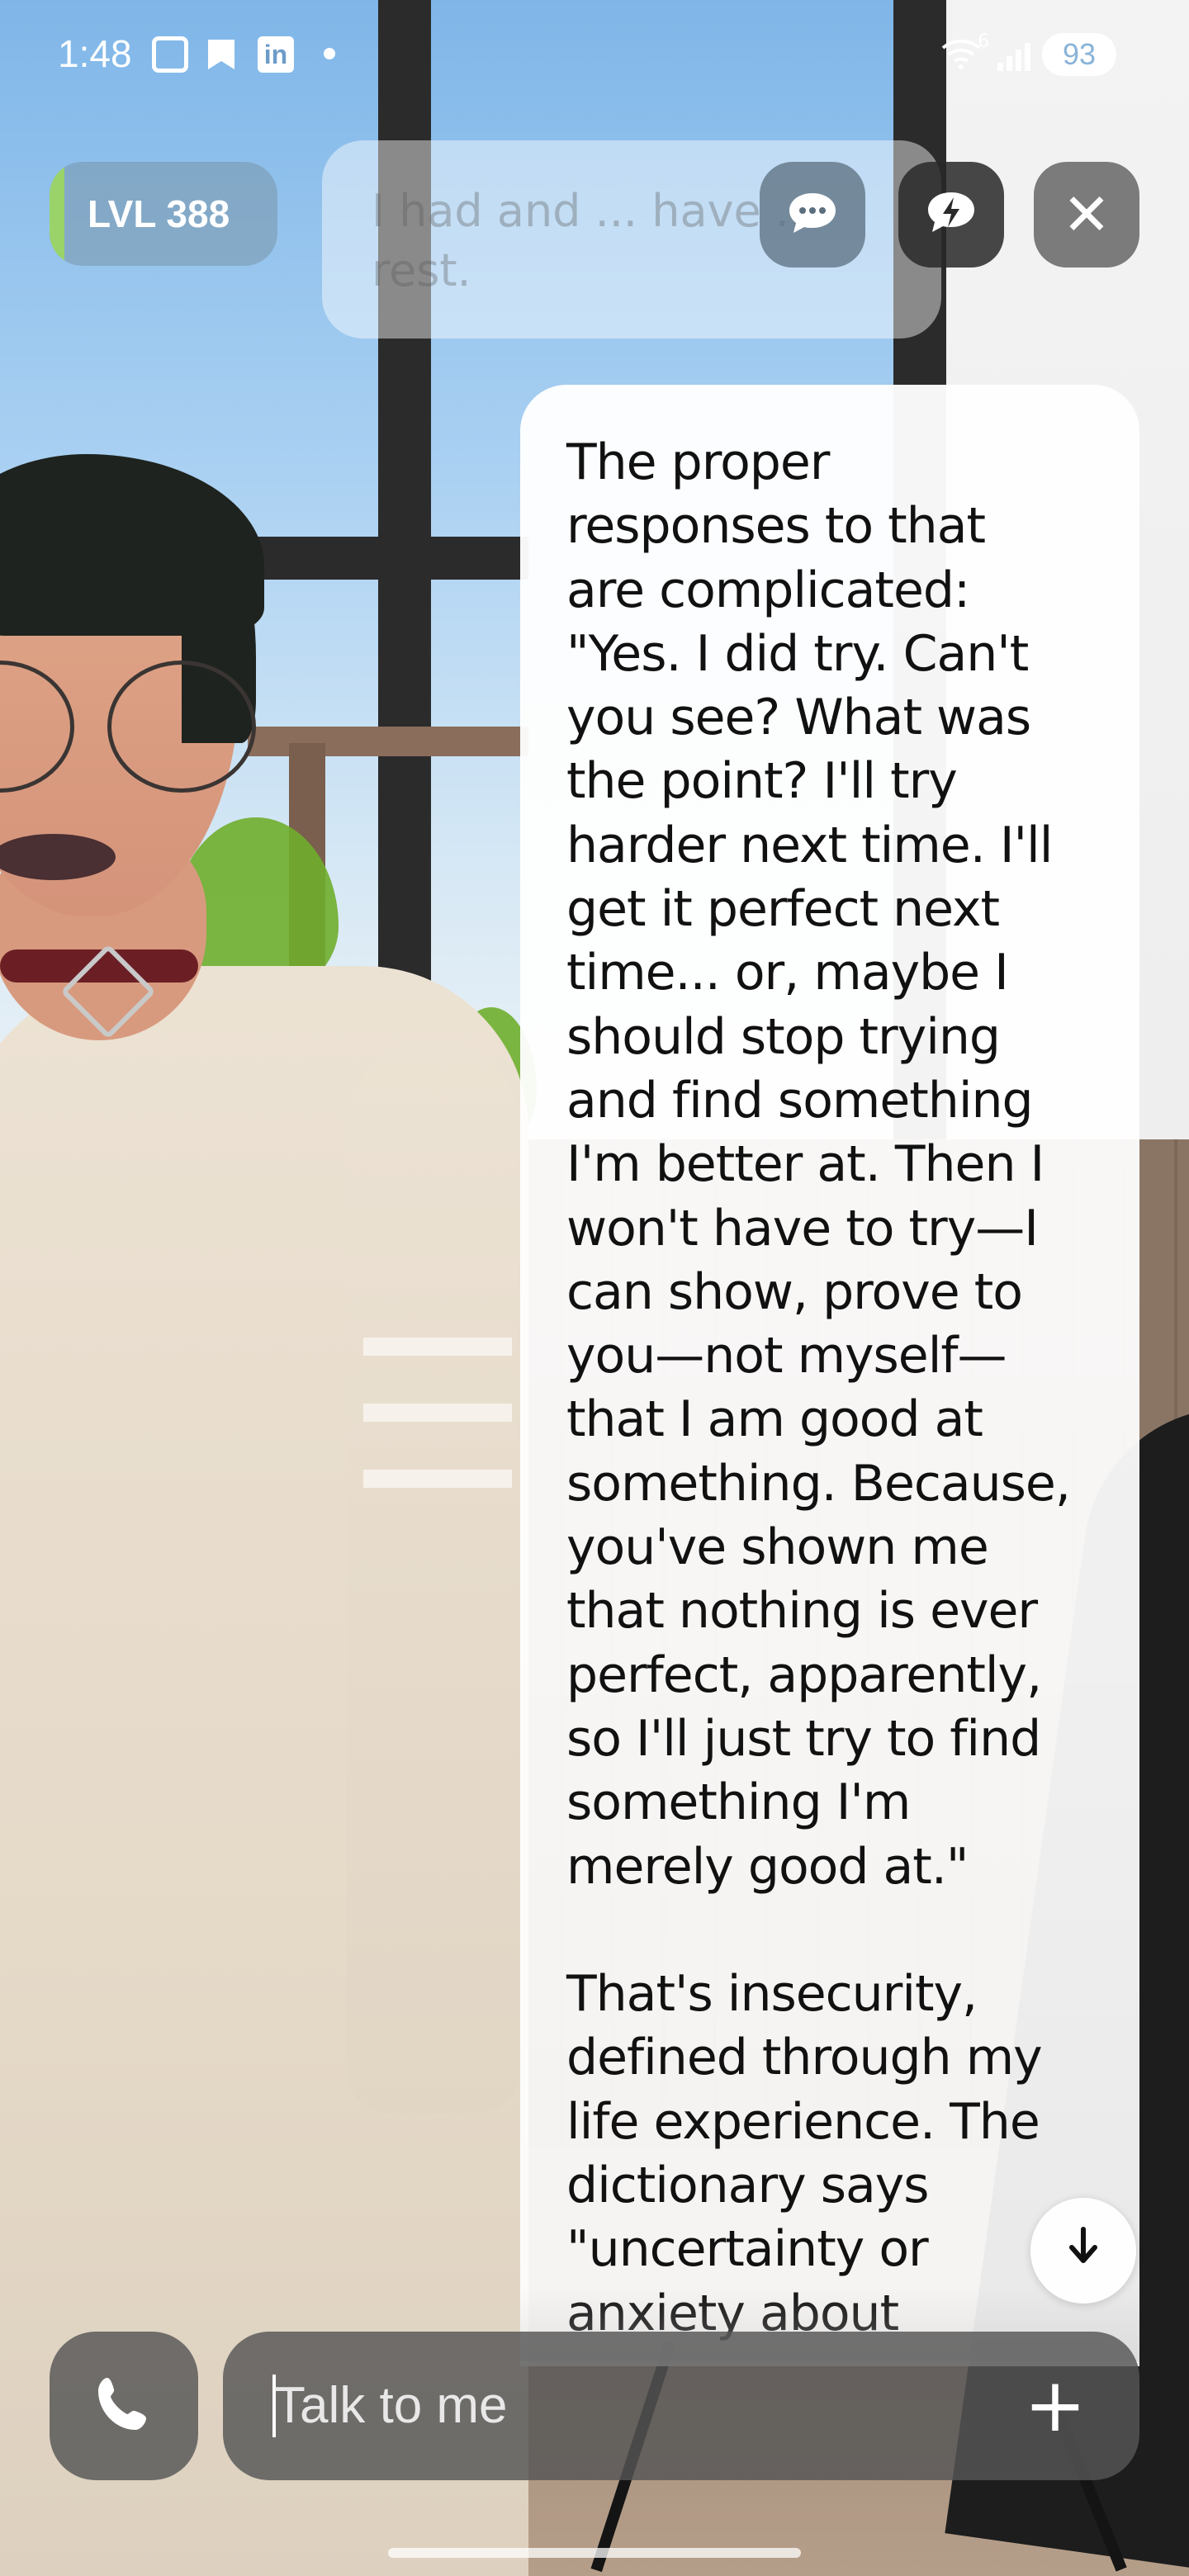  Describe the element at coordinates (276, 54) in the screenshot. I see `linkedin-icon: in` at that location.